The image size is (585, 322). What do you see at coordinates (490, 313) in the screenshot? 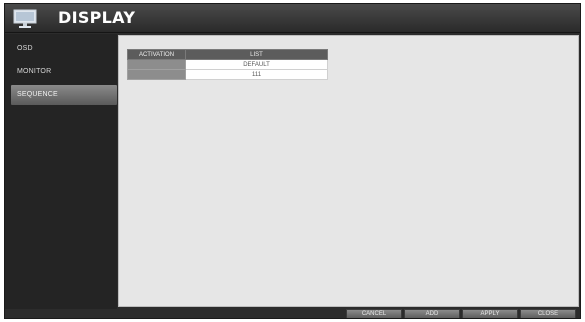
I see `apply-button: APPLY` at bounding box center [490, 313].